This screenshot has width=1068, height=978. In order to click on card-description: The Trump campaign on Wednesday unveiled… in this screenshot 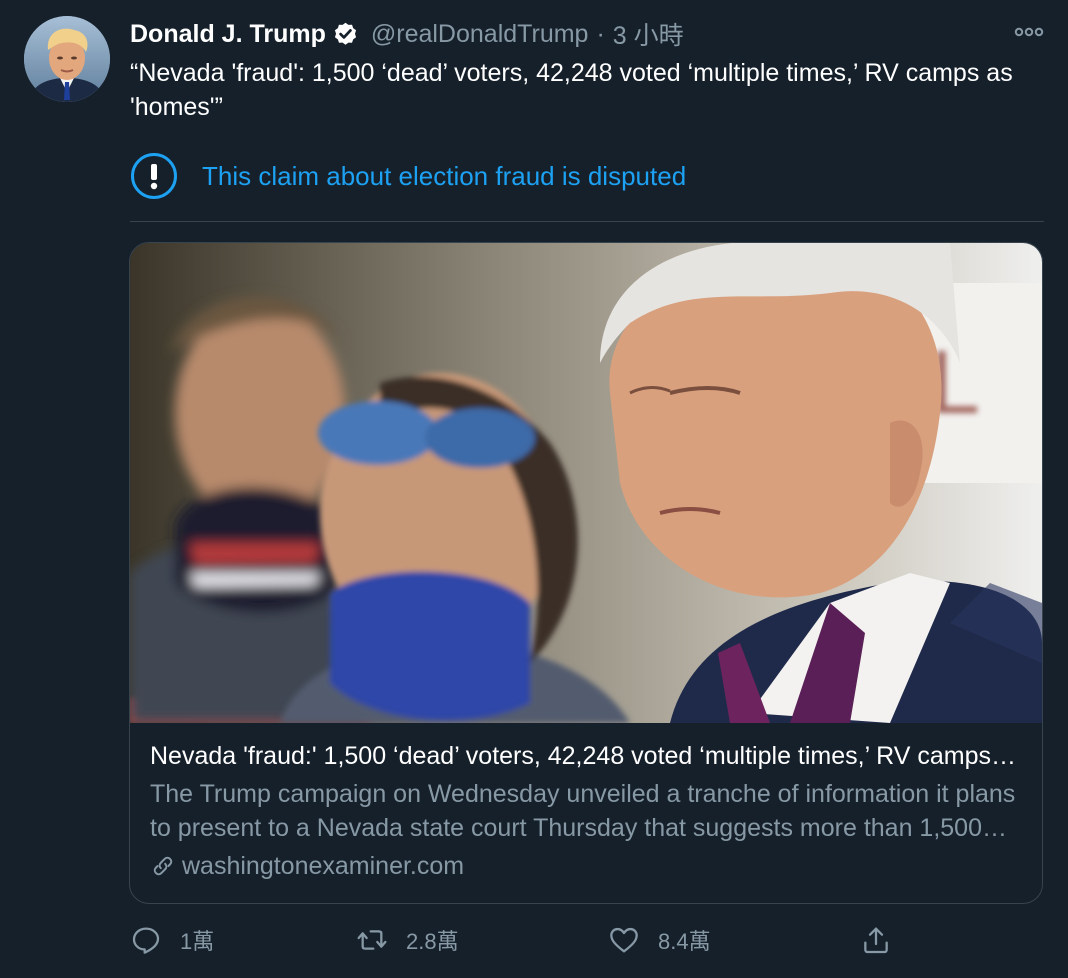, I will do `click(583, 811)`.